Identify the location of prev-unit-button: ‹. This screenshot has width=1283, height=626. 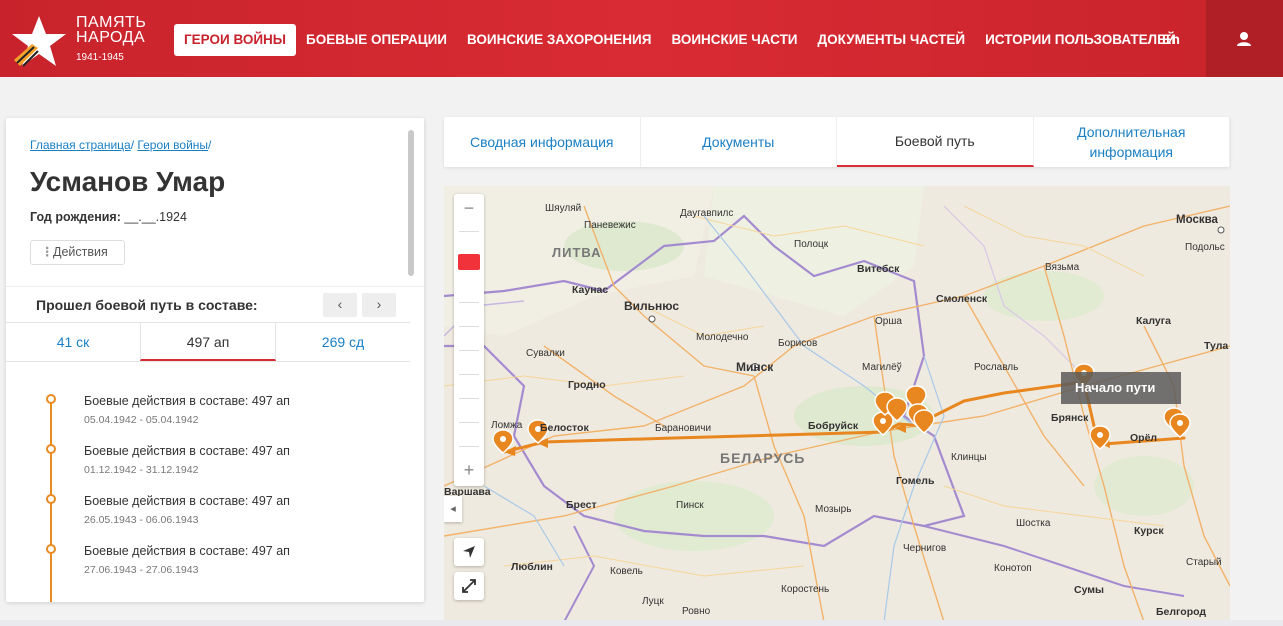
(340, 305).